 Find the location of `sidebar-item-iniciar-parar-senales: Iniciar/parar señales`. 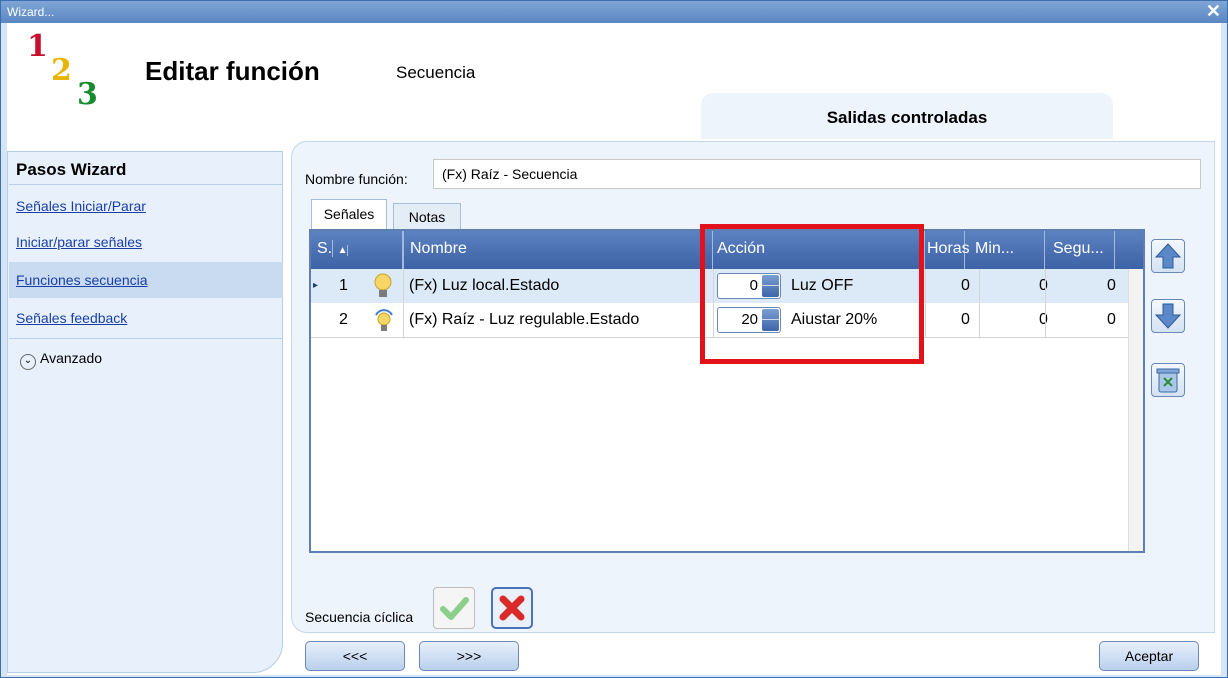

sidebar-item-iniciar-parar-senales: Iniciar/parar señales is located at coordinates (147, 242).